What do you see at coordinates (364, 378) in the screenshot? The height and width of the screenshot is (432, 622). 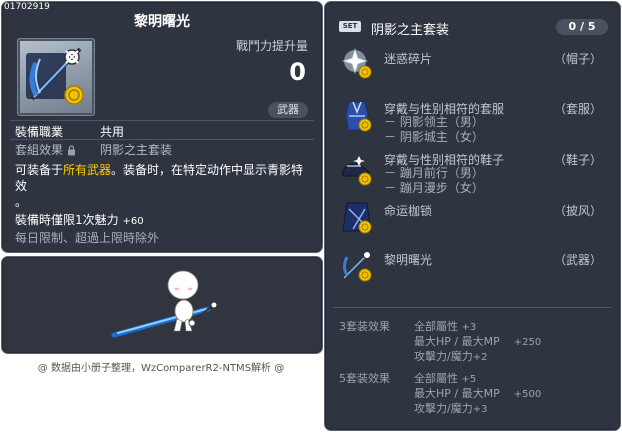 I see `set-bonus-label: 5套装效果` at bounding box center [364, 378].